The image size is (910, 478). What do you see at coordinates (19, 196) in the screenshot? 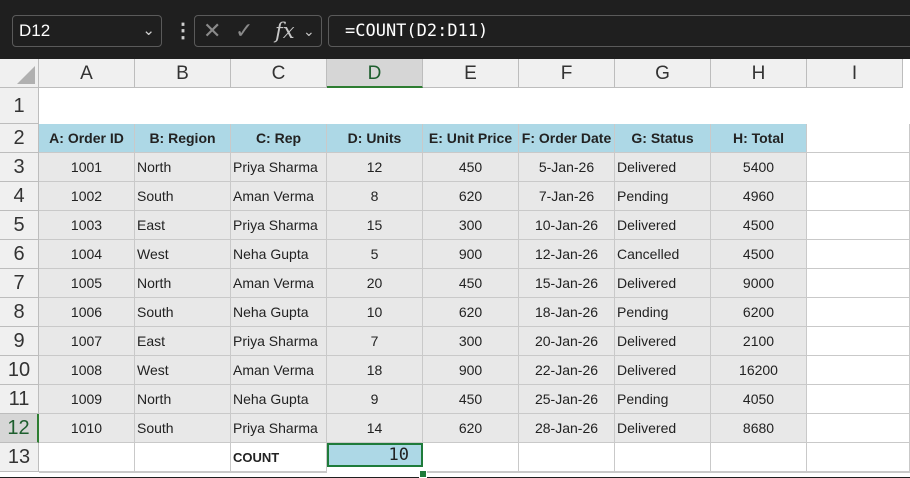
I see `row-header-4: 4` at bounding box center [19, 196].